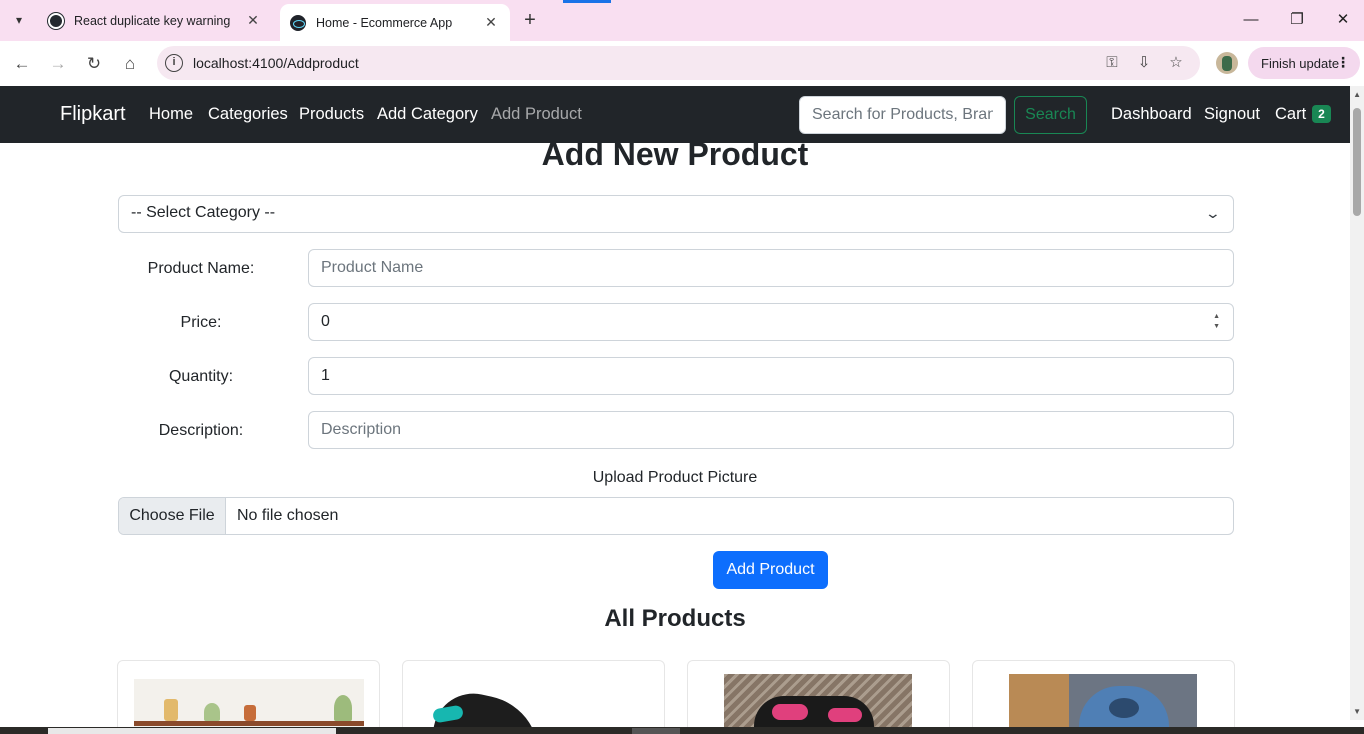 This screenshot has height=734, width=1364. Describe the element at coordinates (675, 618) in the screenshot. I see `all-products-heading: All Products` at that location.